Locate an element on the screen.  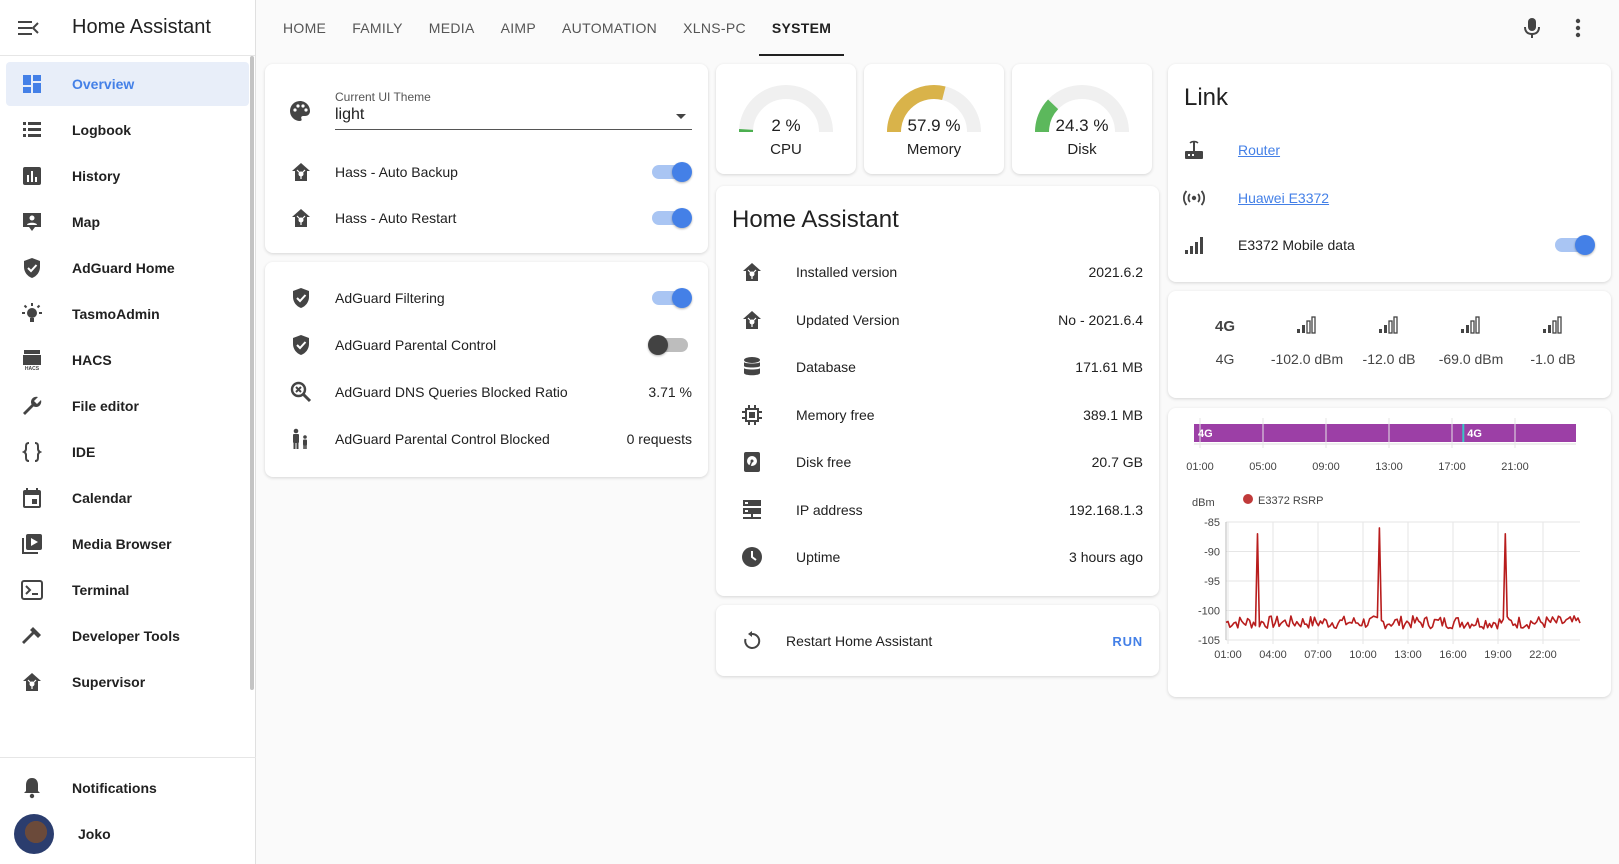
entity-name: E3372 Mobile data is located at coordinates (1296, 245).